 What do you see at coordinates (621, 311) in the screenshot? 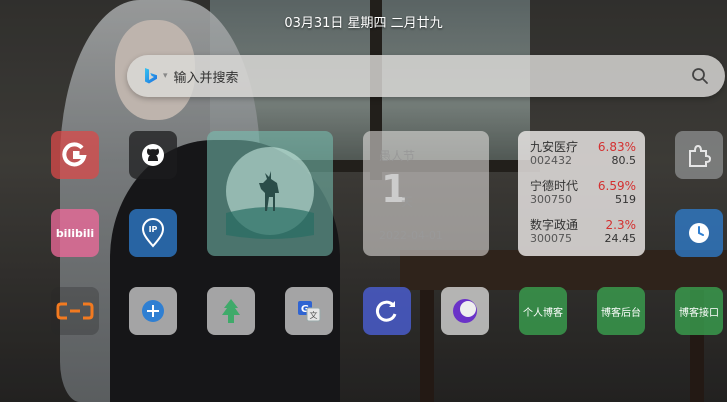
I see `blog-admin-shortcut: 博客后台` at bounding box center [621, 311].